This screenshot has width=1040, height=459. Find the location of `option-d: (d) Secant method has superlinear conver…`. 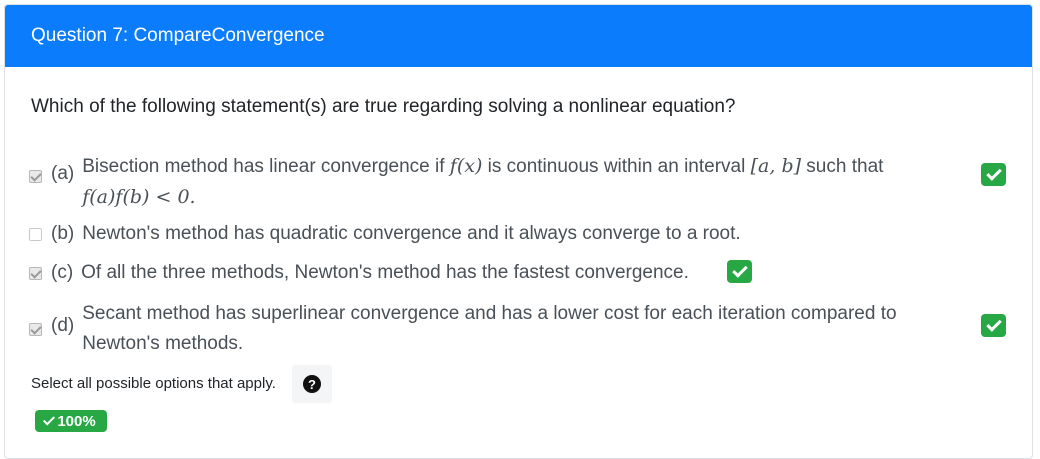

option-d: (d) Secant method has superlinear conver… is located at coordinates (463, 329).